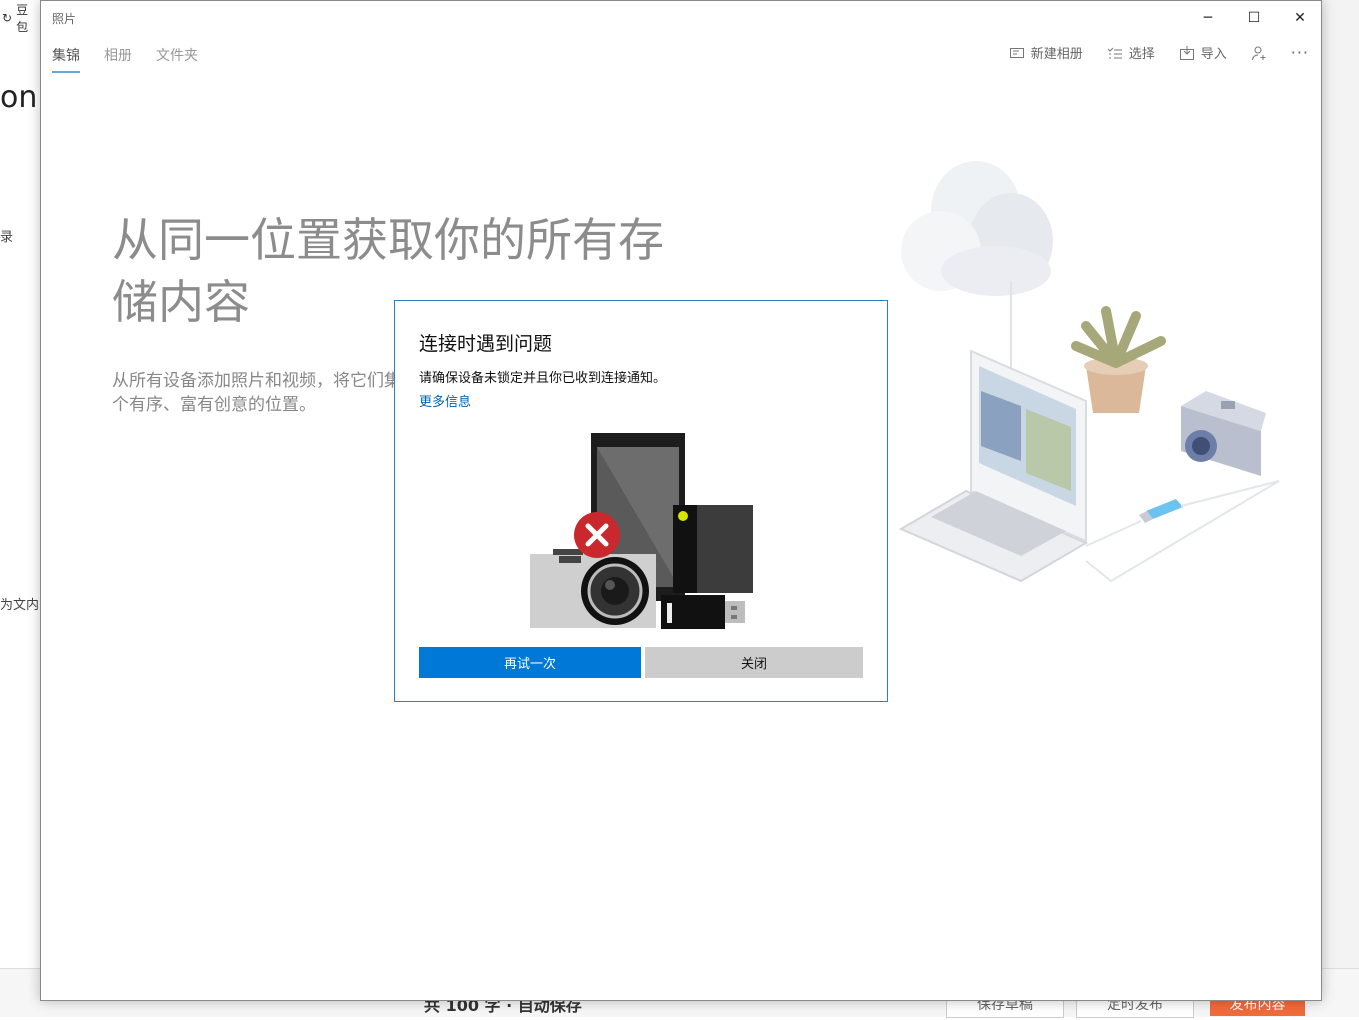 This screenshot has height=1020, width=1359. What do you see at coordinates (118, 59) in the screenshot?
I see `tab-albums: 相册` at bounding box center [118, 59].